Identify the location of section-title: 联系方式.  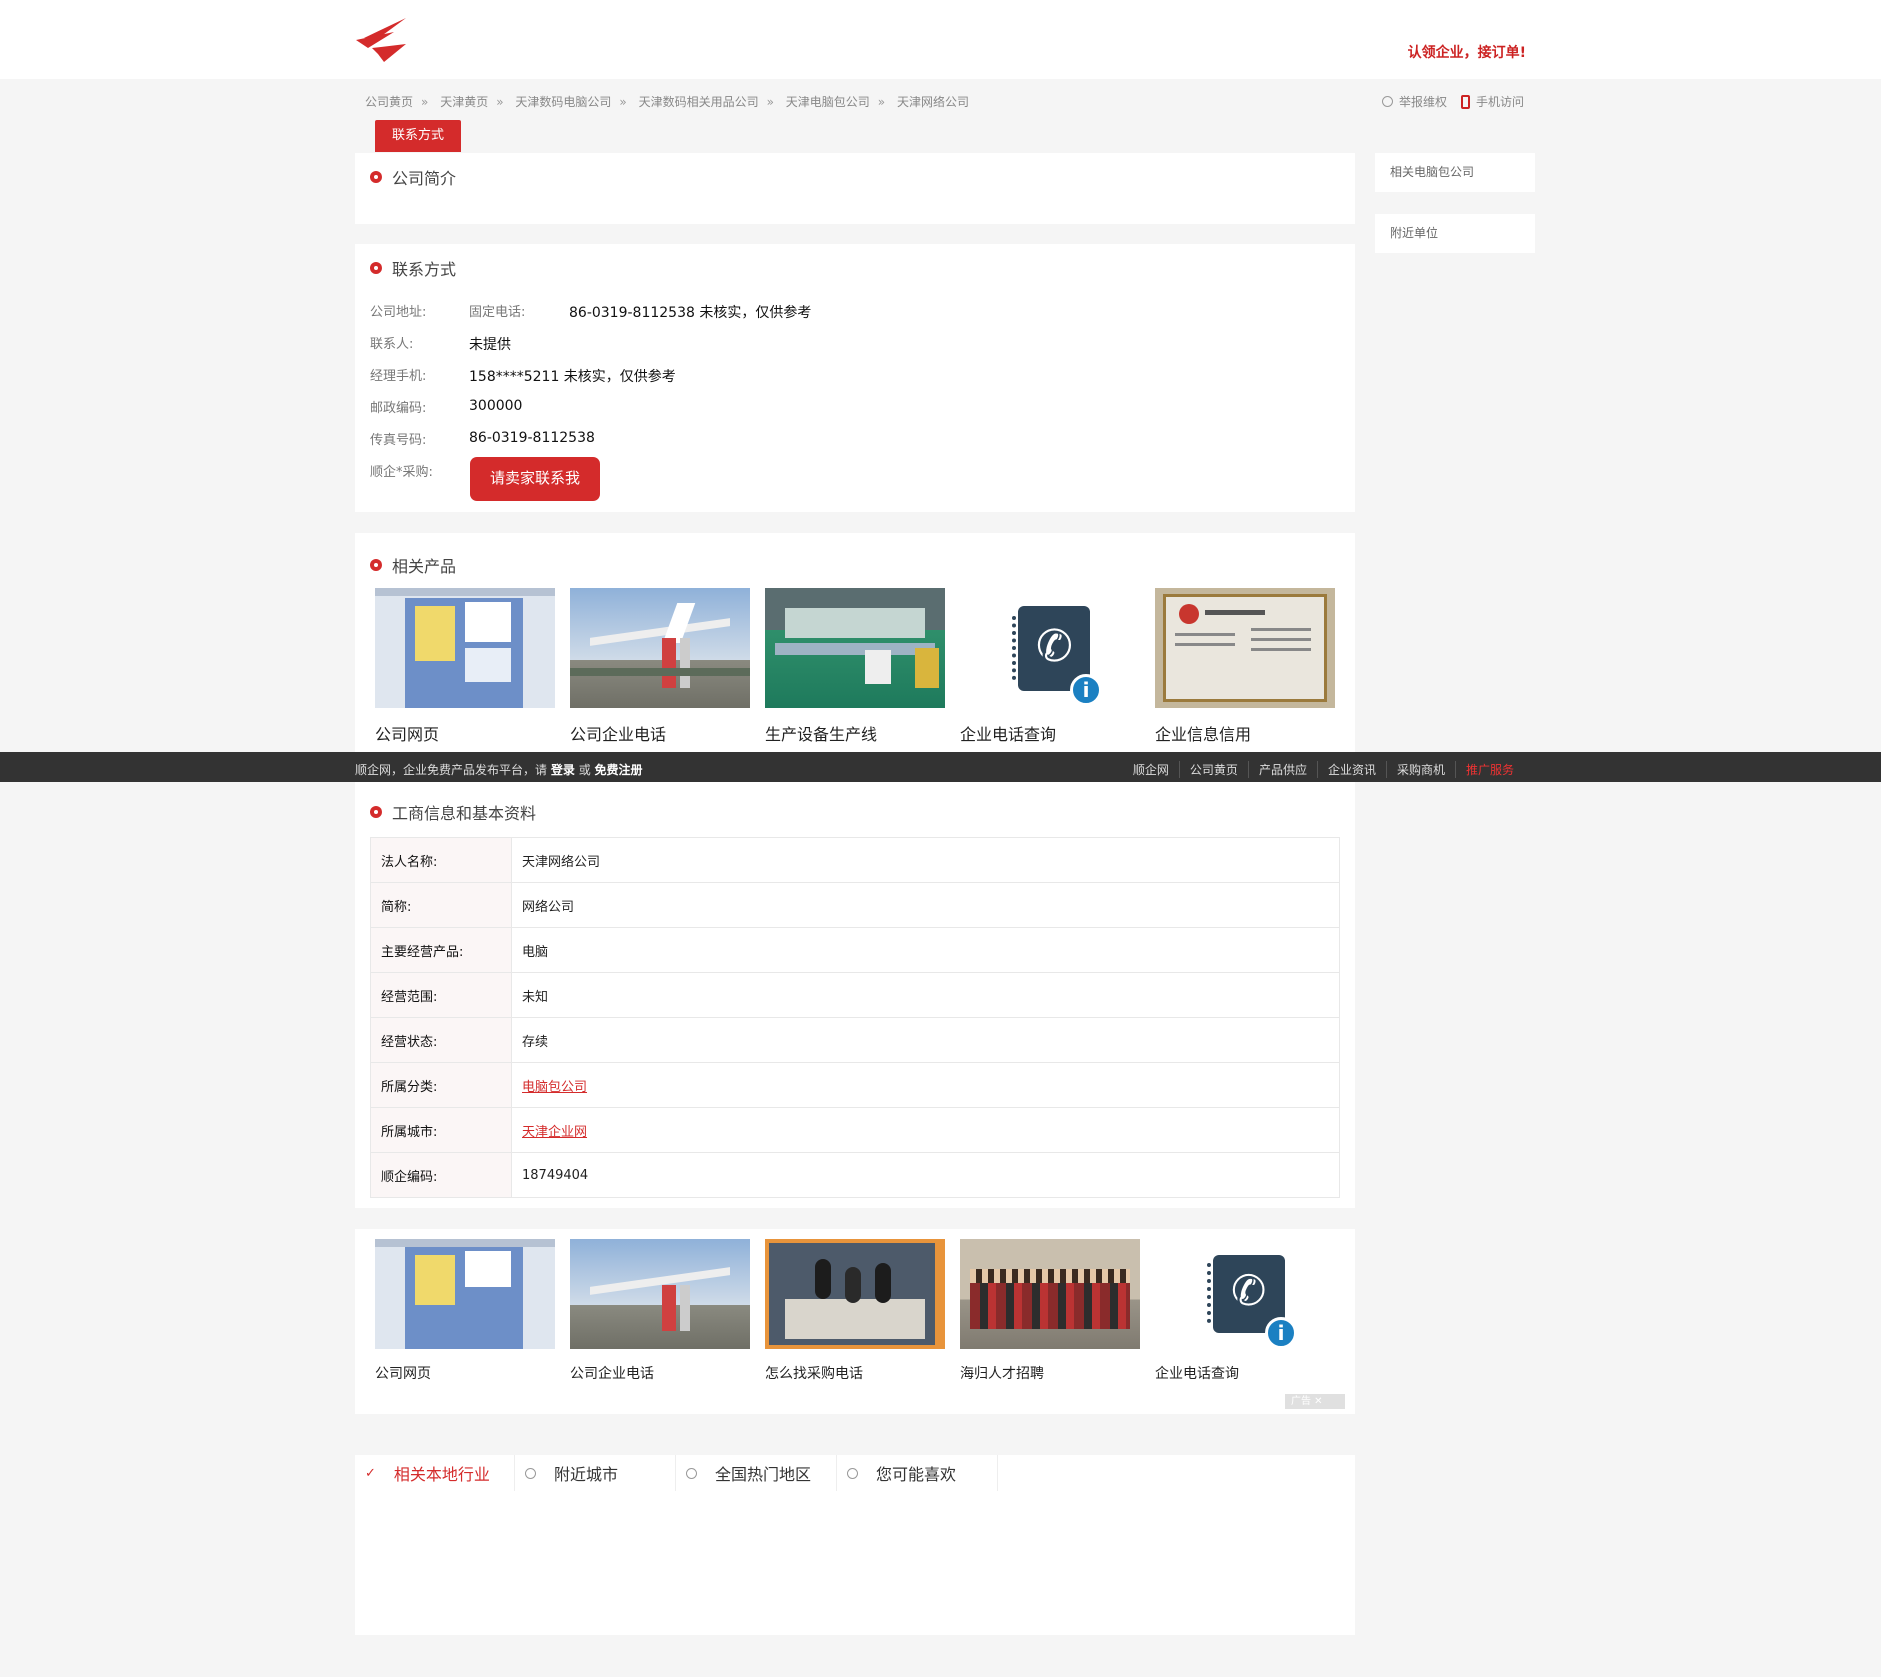
(424, 269).